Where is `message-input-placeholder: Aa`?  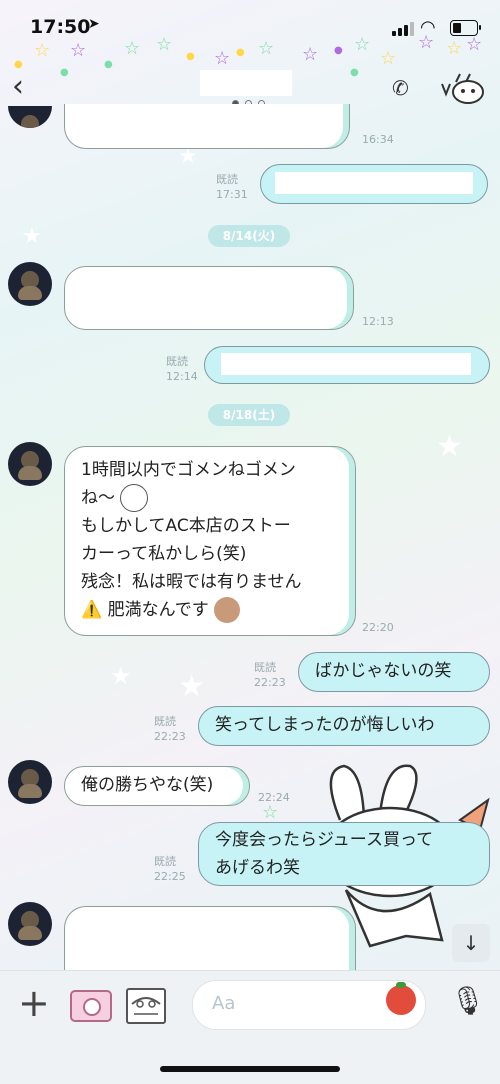
message-input-placeholder: Aa is located at coordinates (224, 1003).